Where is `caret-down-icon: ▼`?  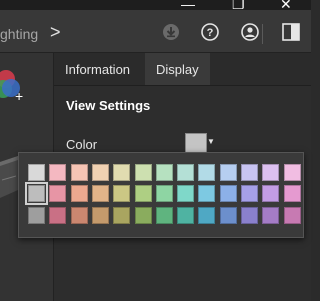
caret-down-icon: ▼ is located at coordinates (211, 141).